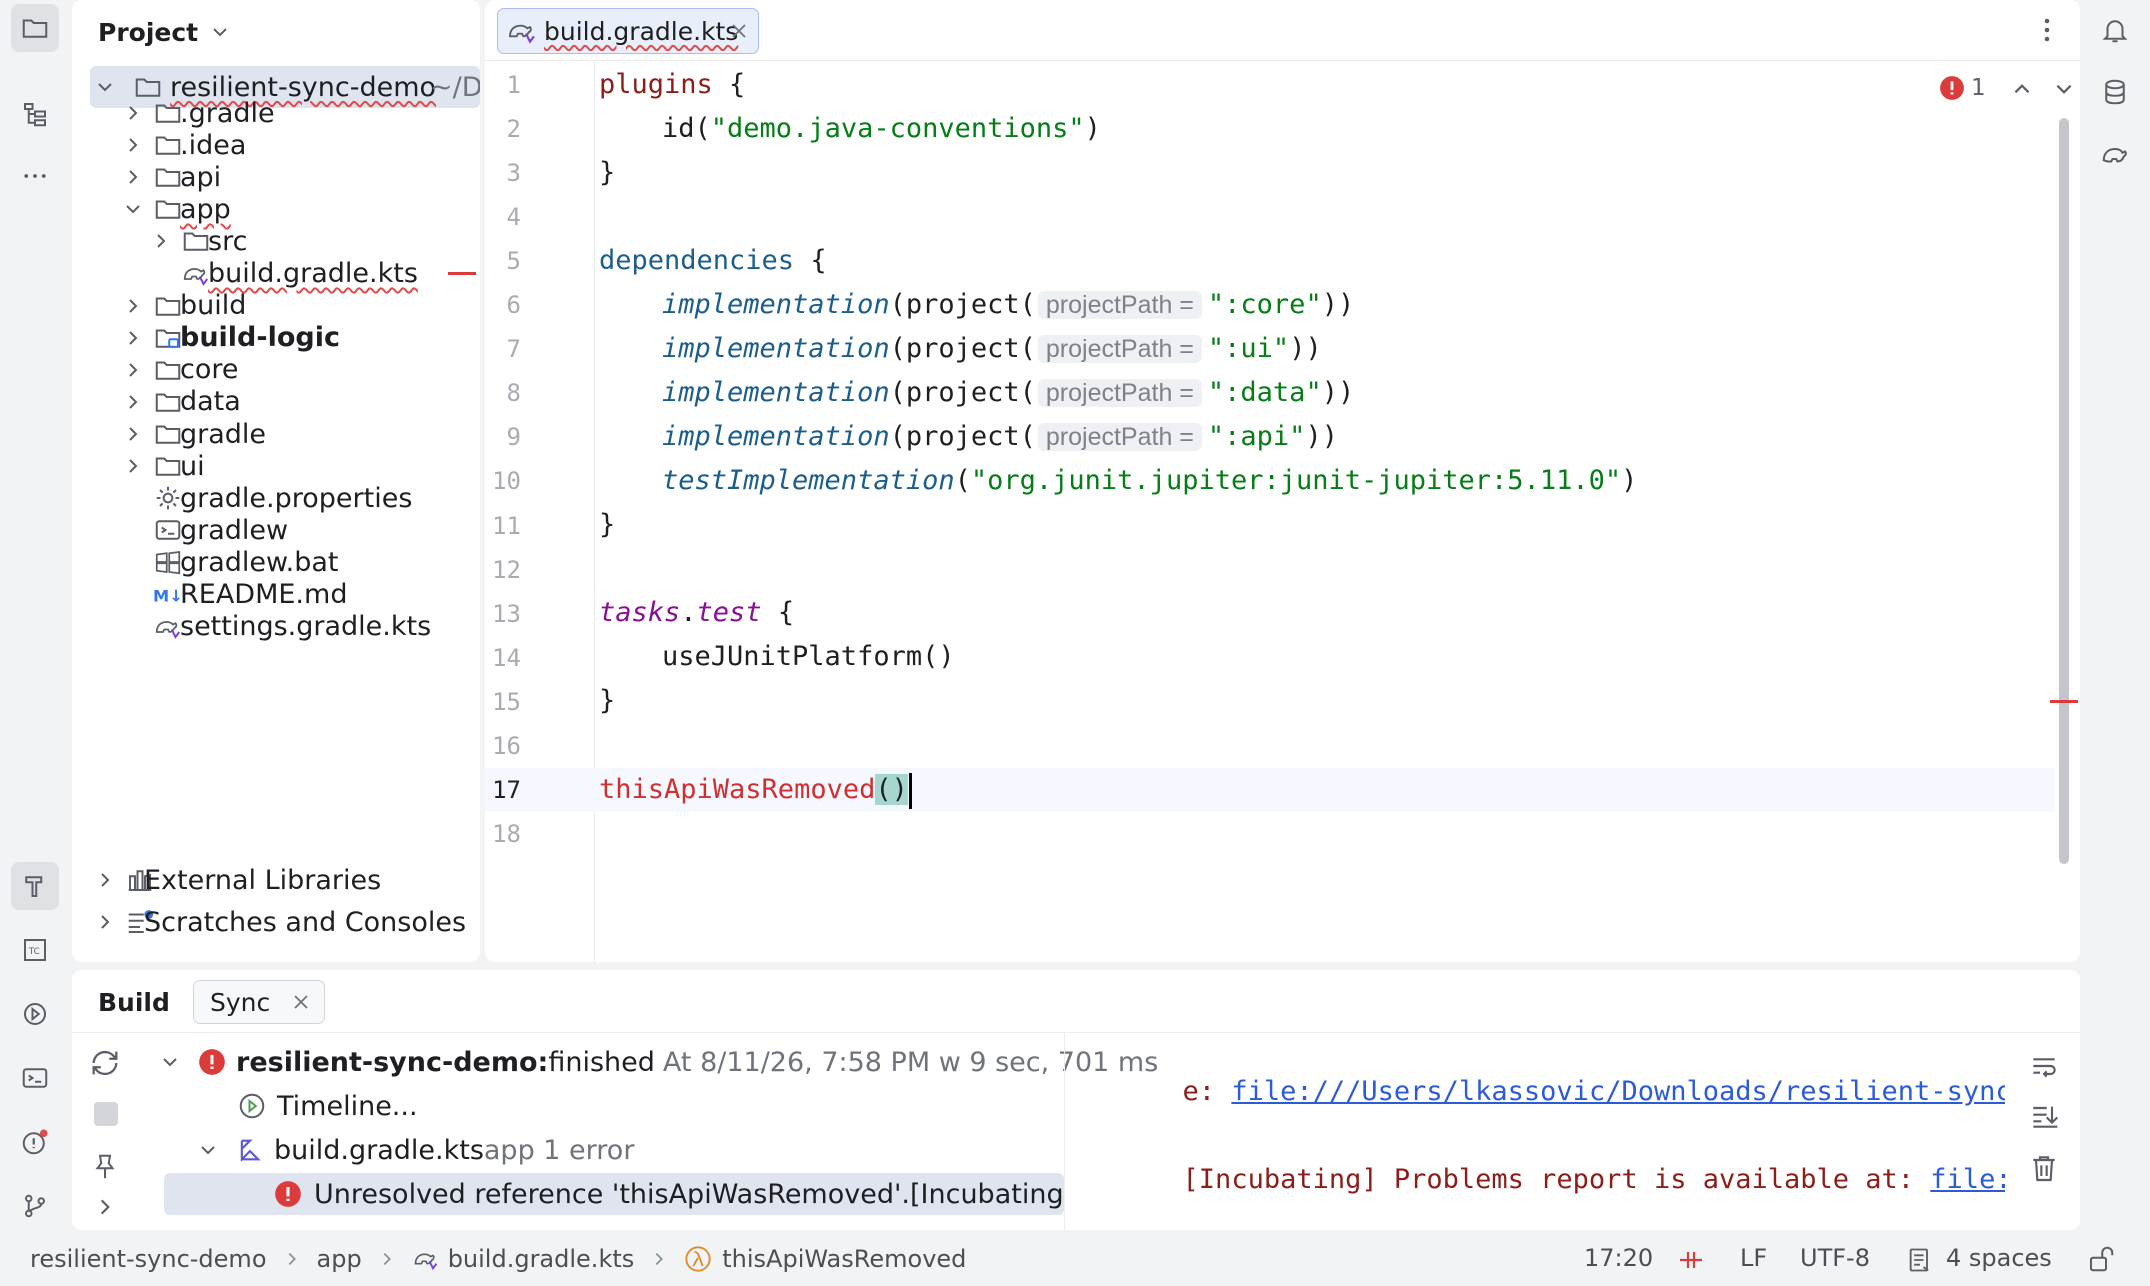 Image resolution: width=2150 pixels, height=1286 pixels. I want to click on unresolved-reference: thisApiWasRemoved, so click(737, 789).